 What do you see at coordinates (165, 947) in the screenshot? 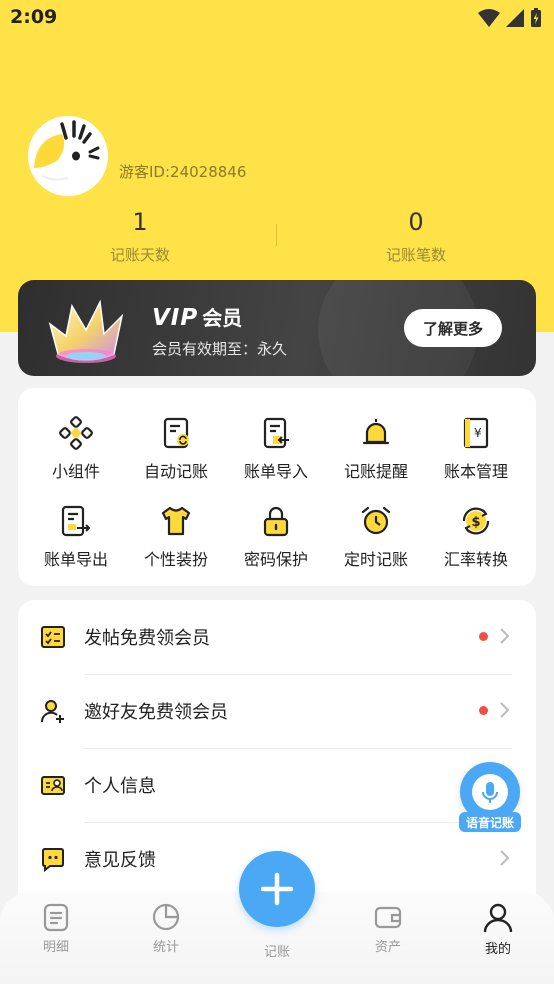
I see `tab-label: 统计` at bounding box center [165, 947].